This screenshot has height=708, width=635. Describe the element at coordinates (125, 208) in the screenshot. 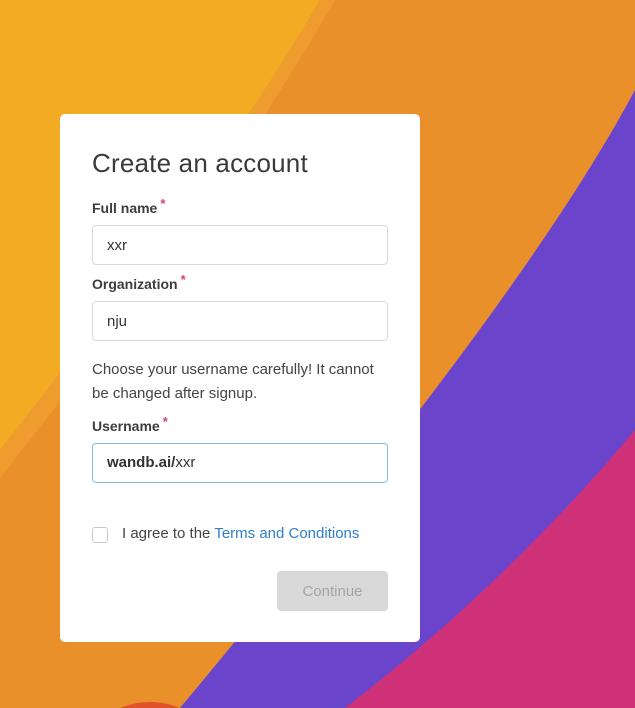

I see `full-name-label-text: Full name` at that location.